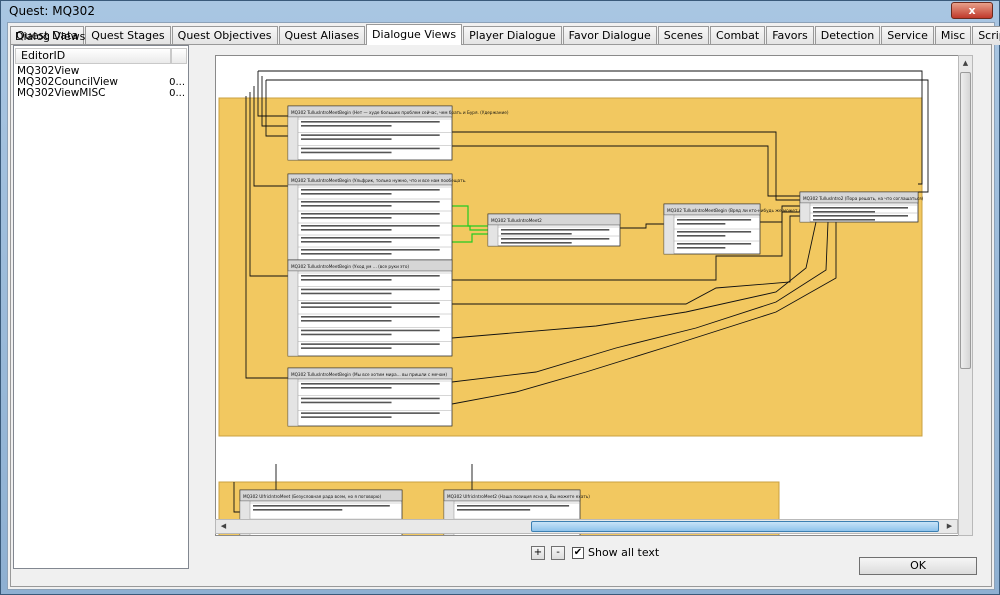  Describe the element at coordinates (609, 35) in the screenshot. I see `tab-favor-dialogue: Favor Dialogue` at that location.